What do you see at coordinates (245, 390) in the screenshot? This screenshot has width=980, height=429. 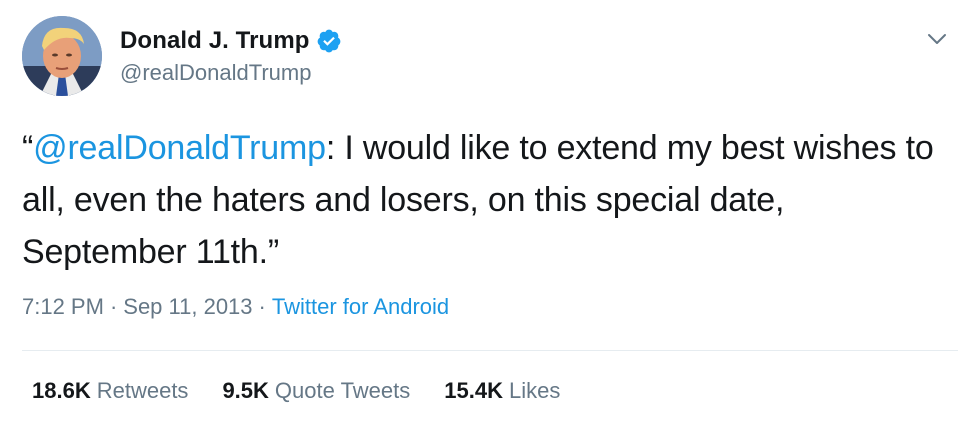 I see `quote-tweets-count: 9.5K` at bounding box center [245, 390].